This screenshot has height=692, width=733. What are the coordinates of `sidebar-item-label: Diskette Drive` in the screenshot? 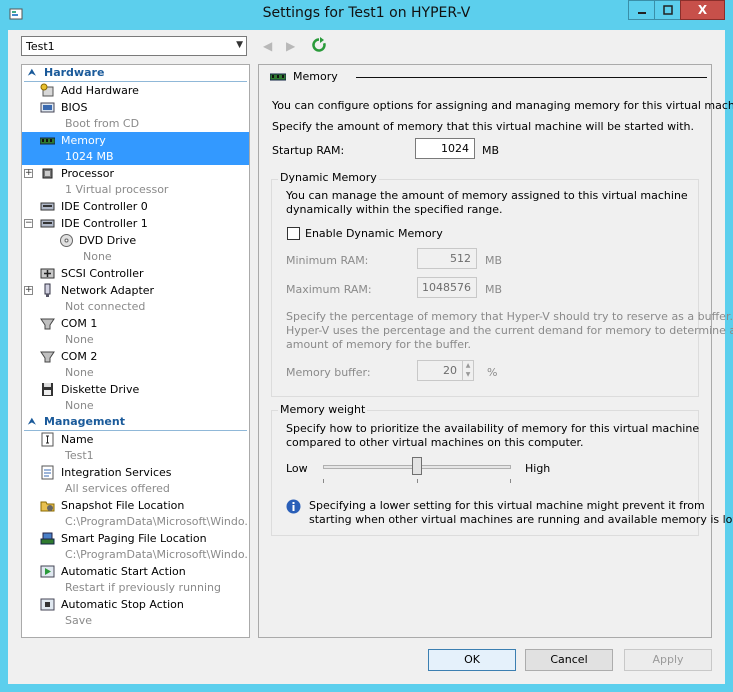 It's located at (100, 389).